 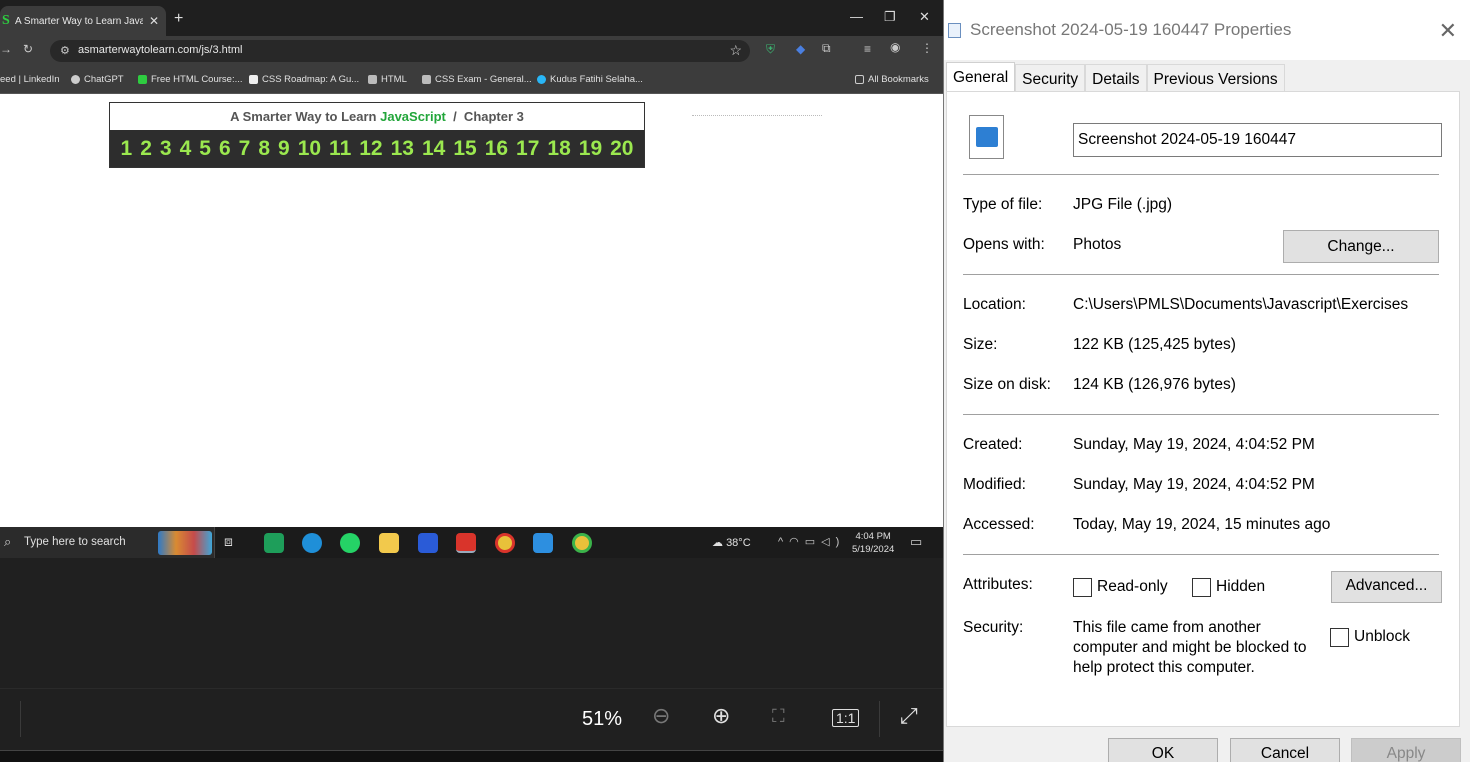 I want to click on url-text: asmarterwaytolearn.com/js/3.html, so click(x=160, y=50).